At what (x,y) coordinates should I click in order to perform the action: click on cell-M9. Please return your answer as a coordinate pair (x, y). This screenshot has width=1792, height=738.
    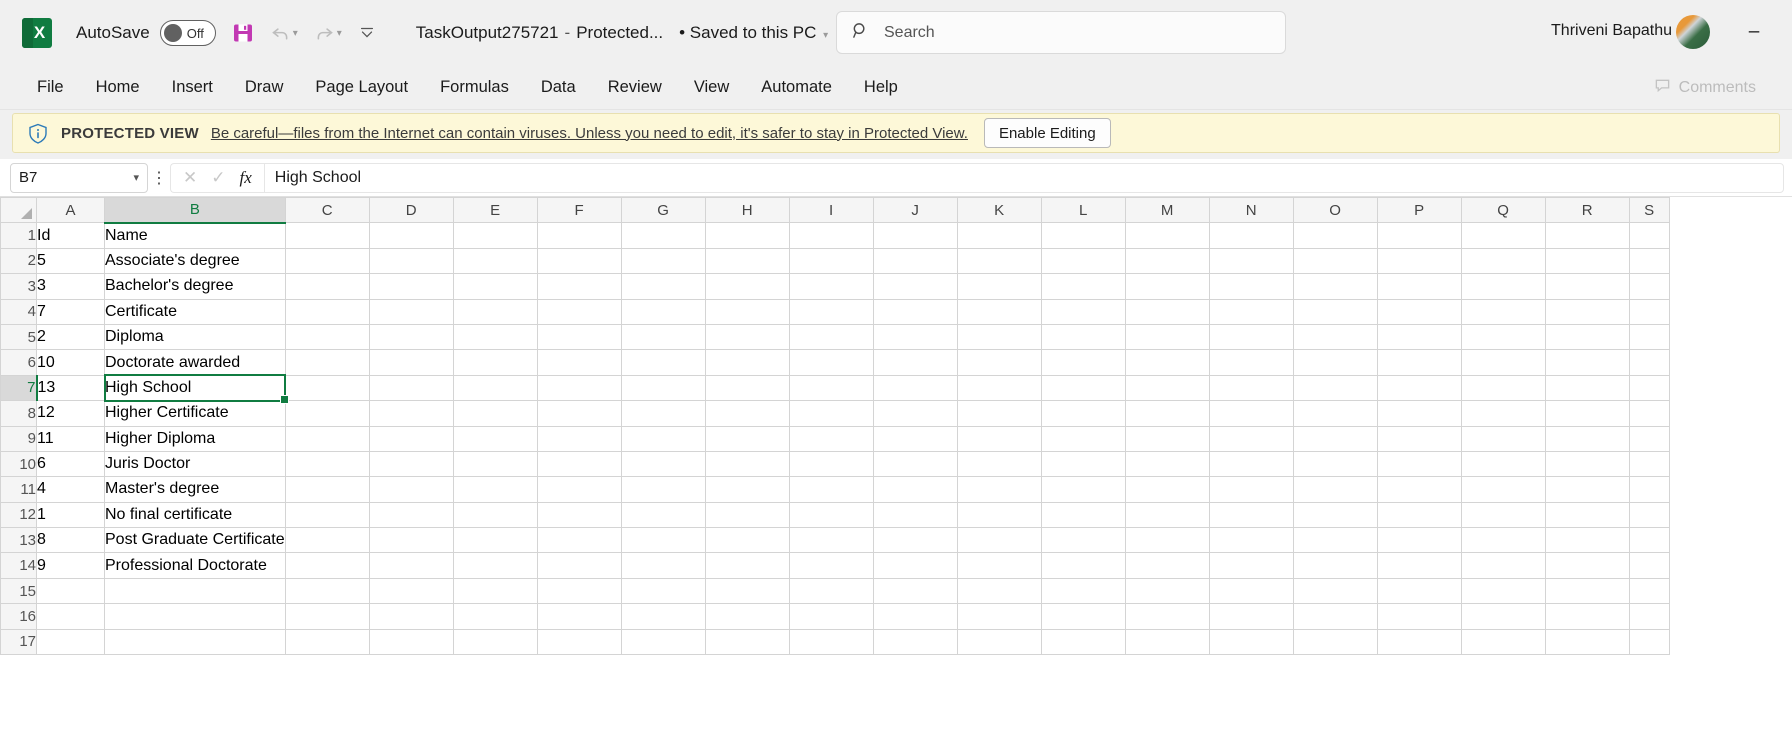
    Looking at the image, I should click on (1167, 438).